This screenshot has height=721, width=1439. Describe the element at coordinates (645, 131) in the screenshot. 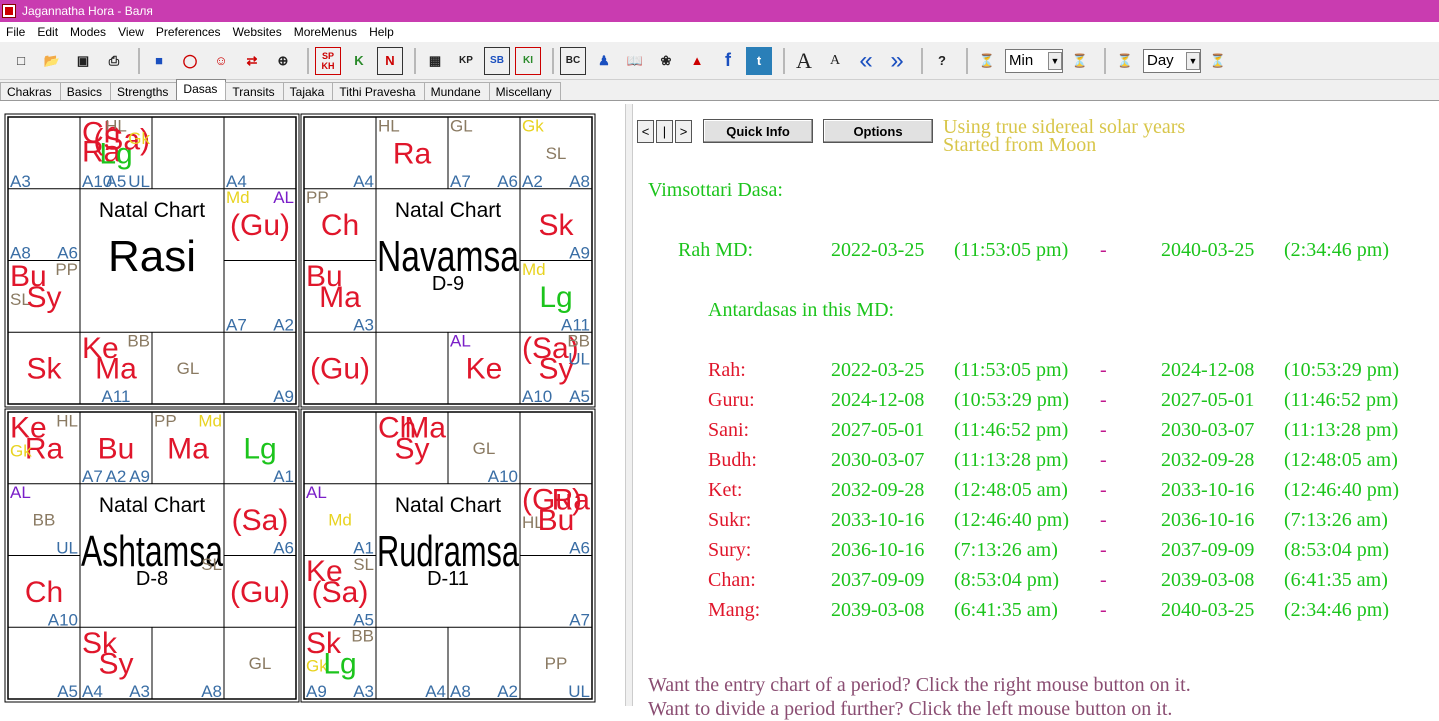

I see `prev-button: <` at that location.